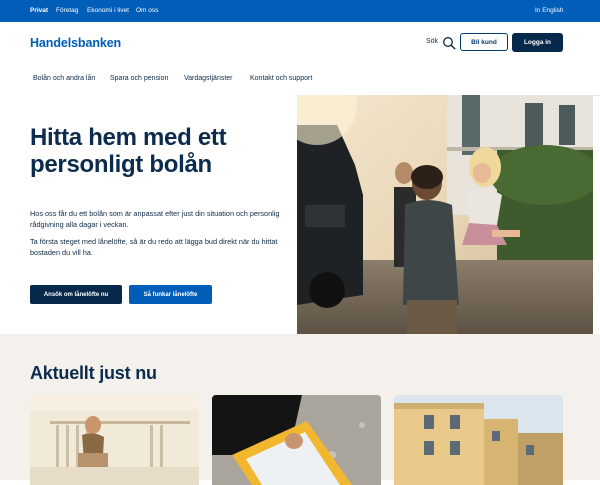  Describe the element at coordinates (147, 10) in the screenshot. I see `topbar-link-om-oss: Om oss` at that location.